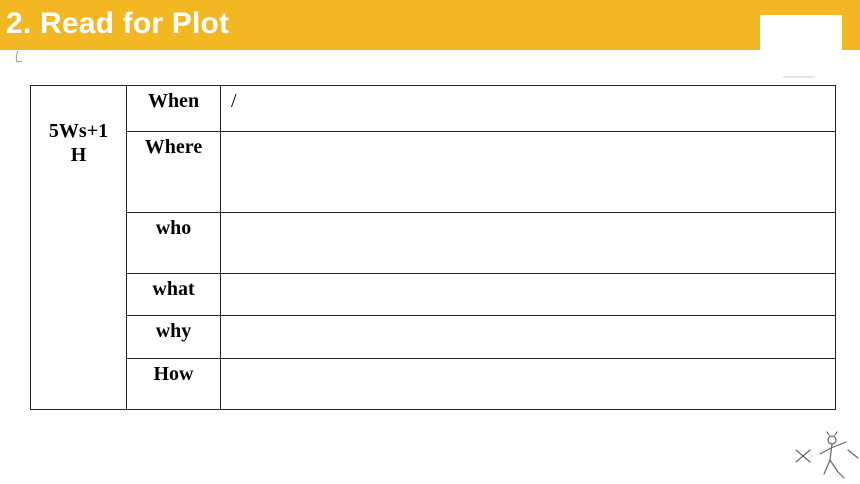 The image size is (860, 484). Describe the element at coordinates (173, 243) in the screenshot. I see `row-label-who: who` at that location.